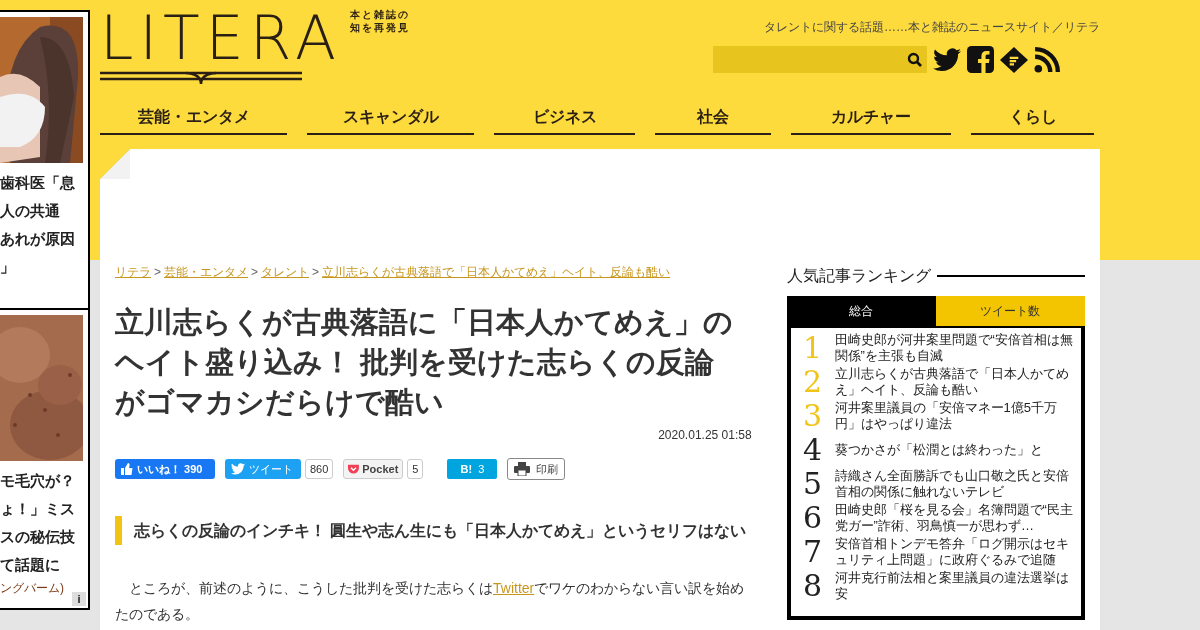  Describe the element at coordinates (193, 117) in the screenshot. I see `nav-link: 芸能・エンタメ` at that location.